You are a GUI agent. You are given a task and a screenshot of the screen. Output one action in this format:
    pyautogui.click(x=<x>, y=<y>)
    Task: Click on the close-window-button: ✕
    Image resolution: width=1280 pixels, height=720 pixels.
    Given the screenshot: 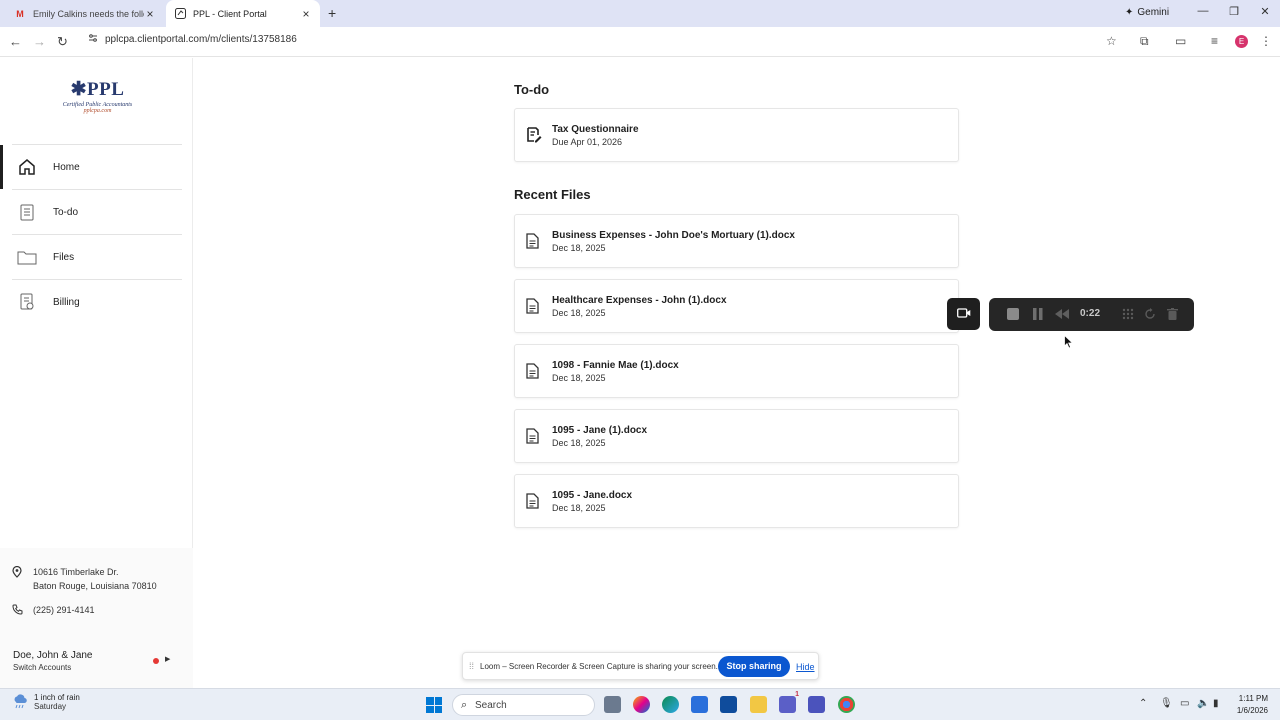 What is the action you would take?
    pyautogui.click(x=1265, y=11)
    